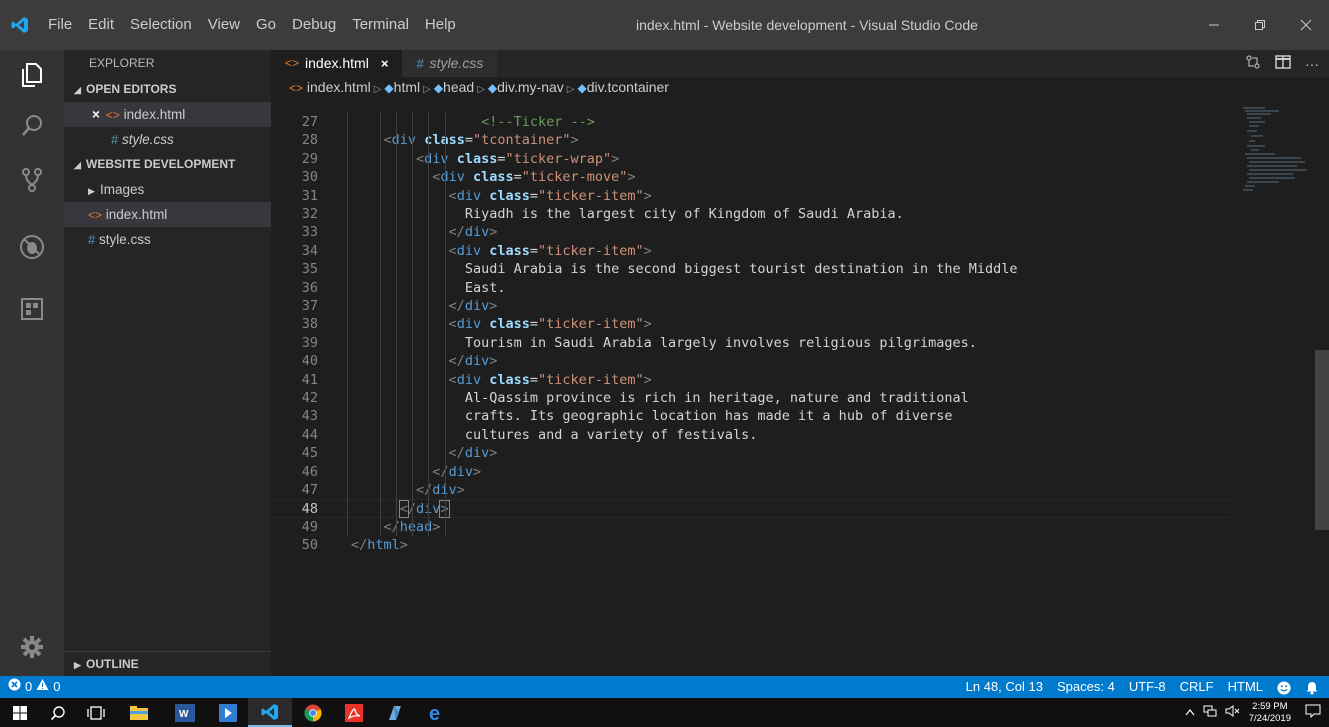  Describe the element at coordinates (20, 712) in the screenshot. I see `windows-start-icon` at that location.